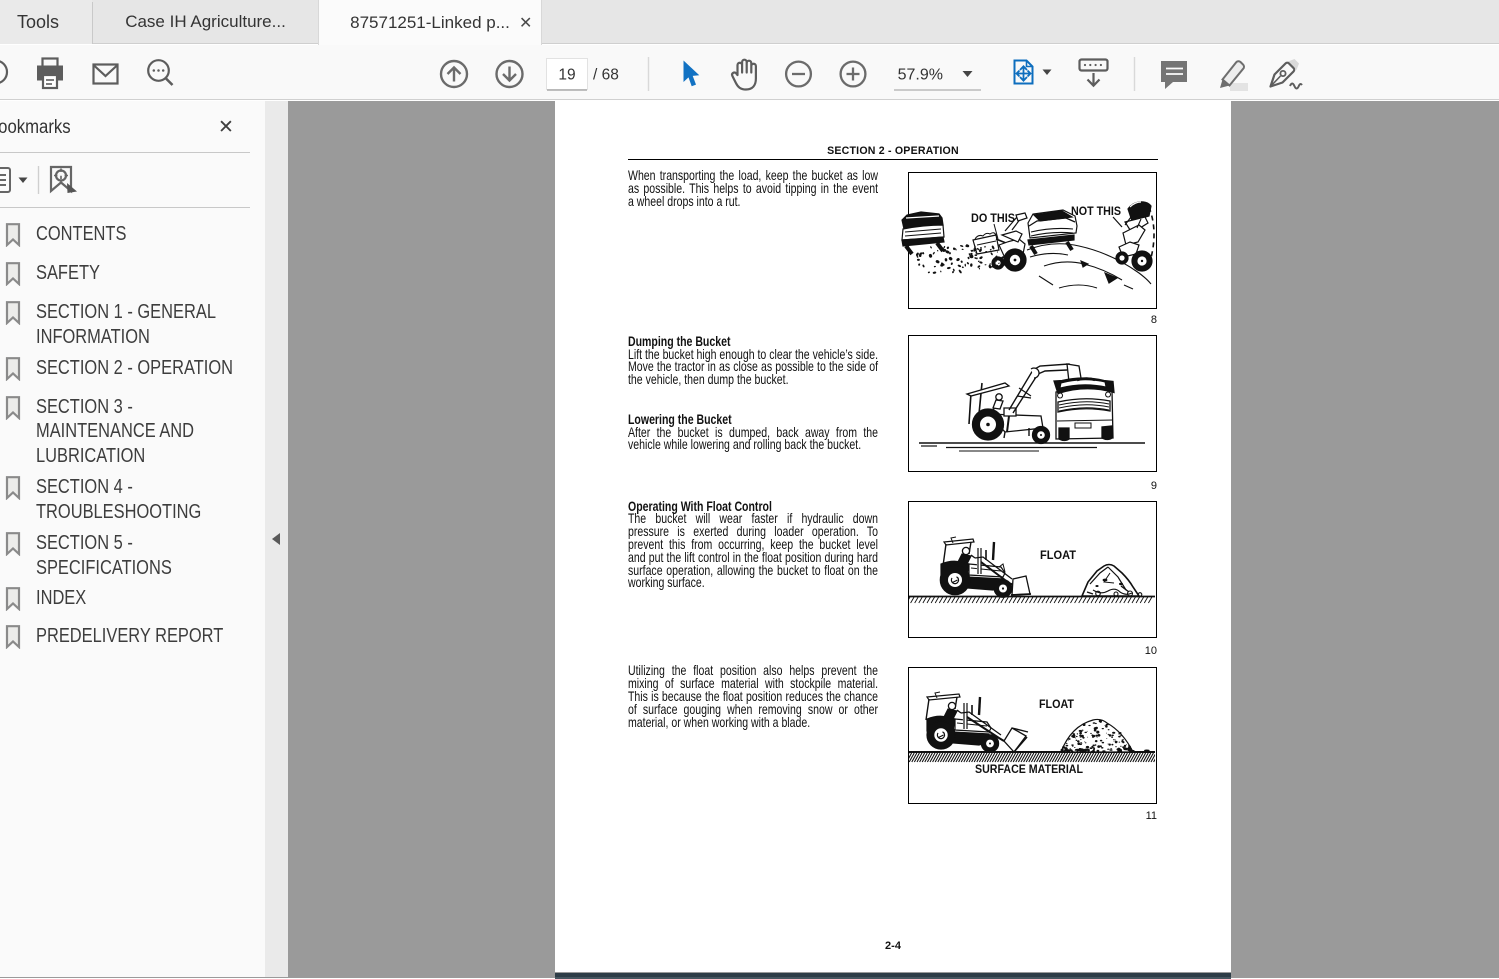 This screenshot has height=979, width=1499. What do you see at coordinates (606, 75) in the screenshot?
I see `svg-text: / 68` at bounding box center [606, 75].